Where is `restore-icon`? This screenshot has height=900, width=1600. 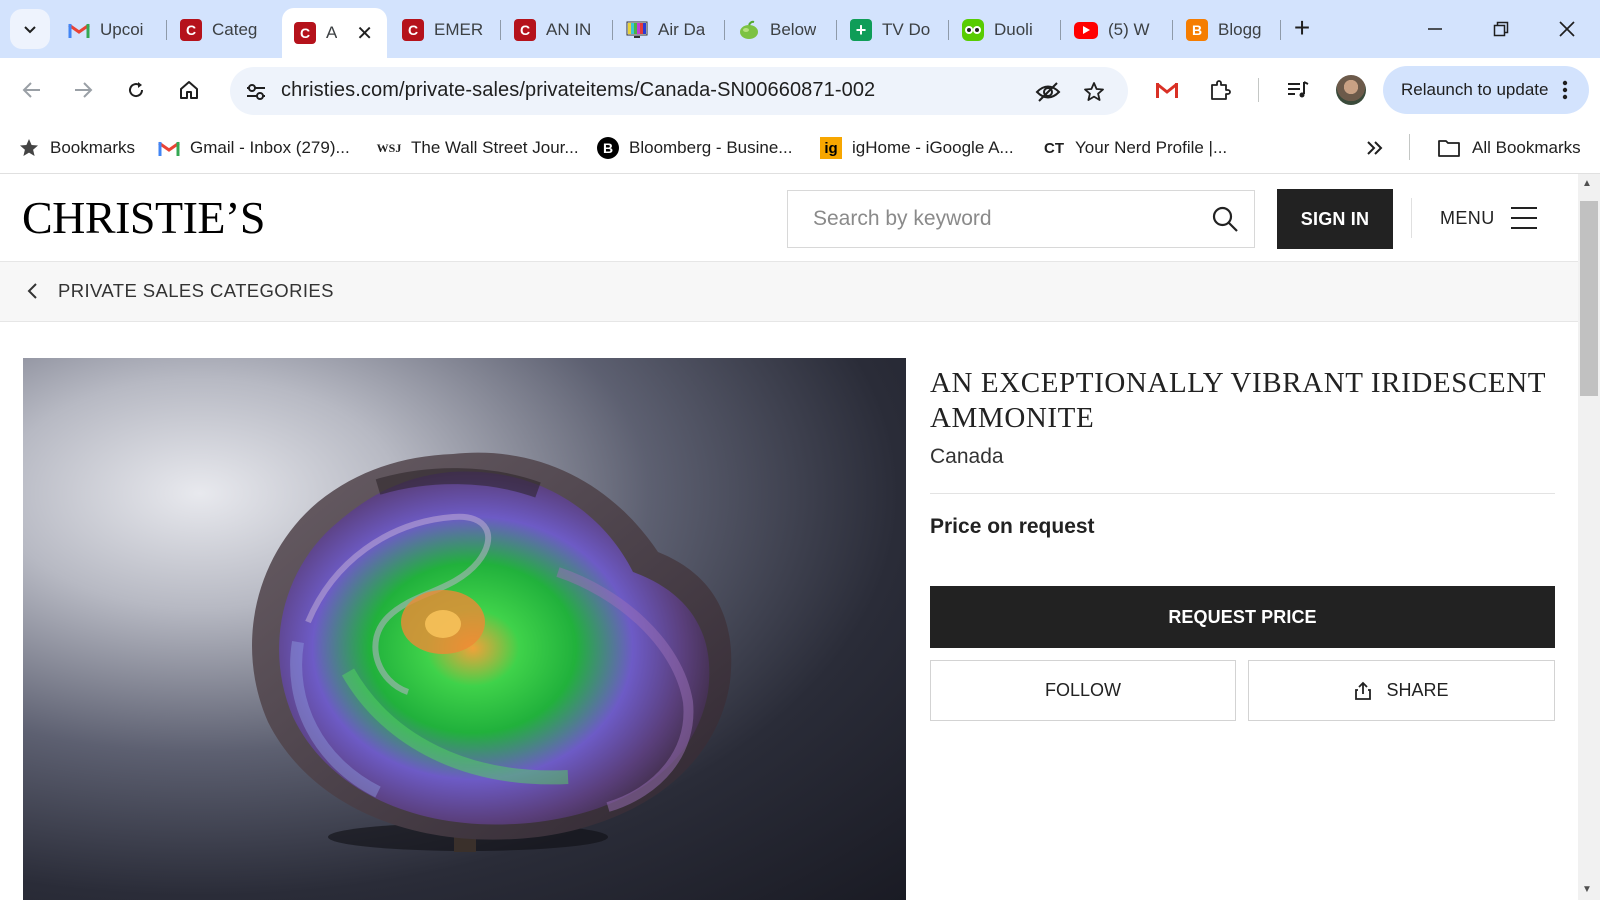
restore-icon is located at coordinates (1501, 29).